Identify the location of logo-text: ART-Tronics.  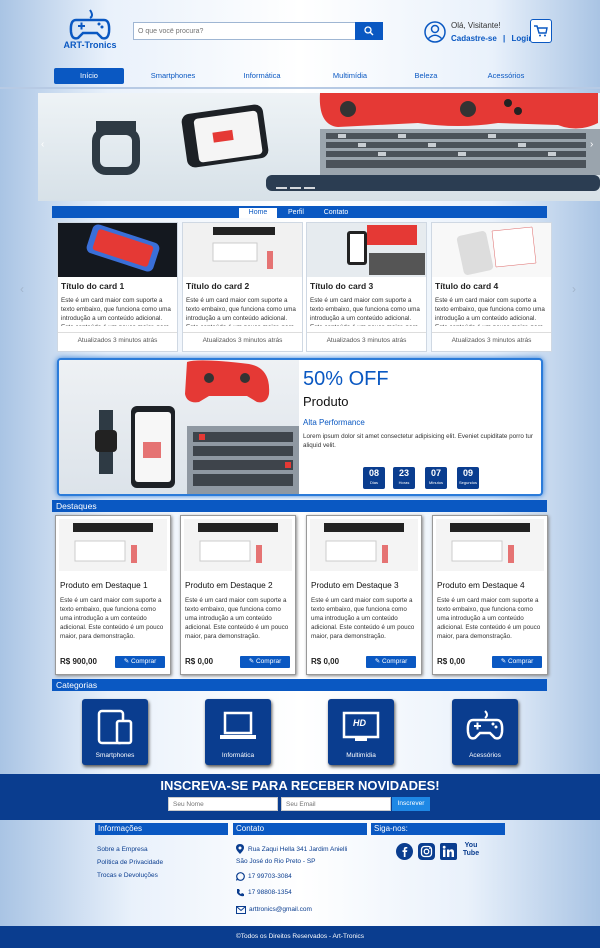
(90, 45).